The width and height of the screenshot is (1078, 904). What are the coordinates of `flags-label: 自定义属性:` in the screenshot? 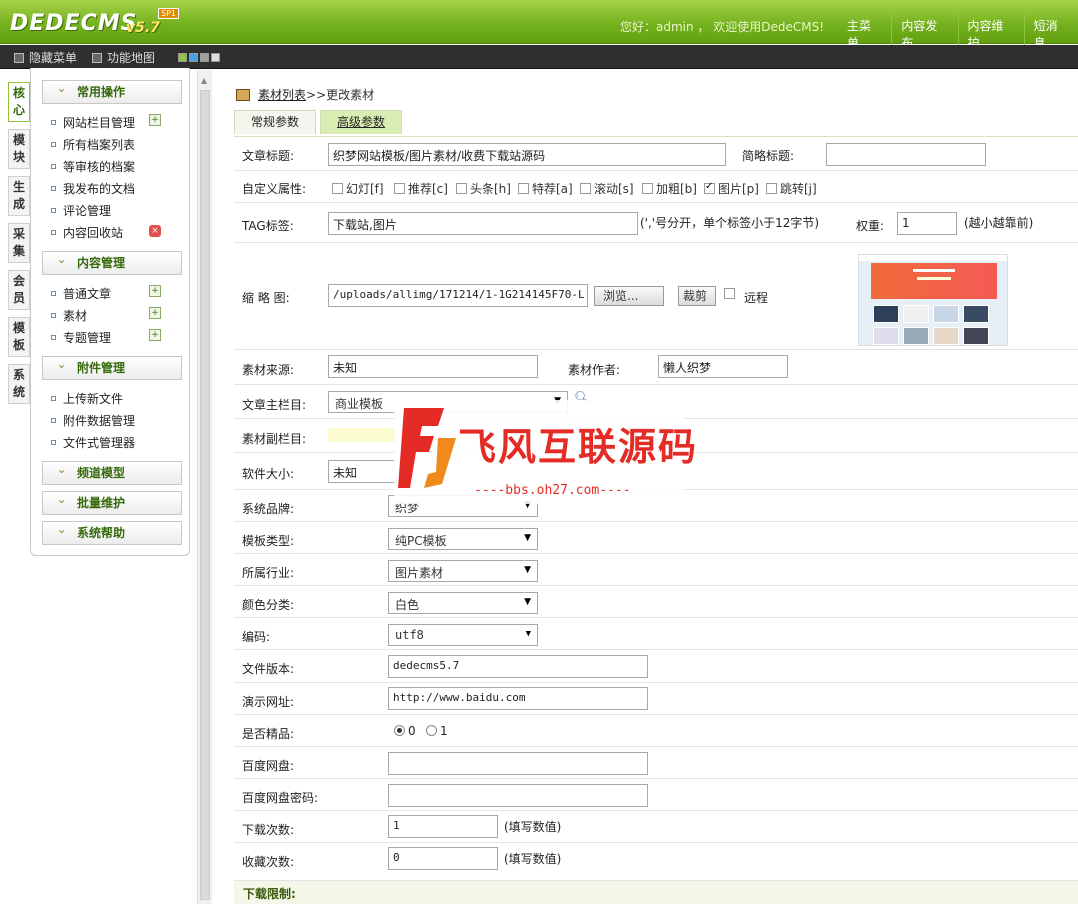 It's located at (274, 189).